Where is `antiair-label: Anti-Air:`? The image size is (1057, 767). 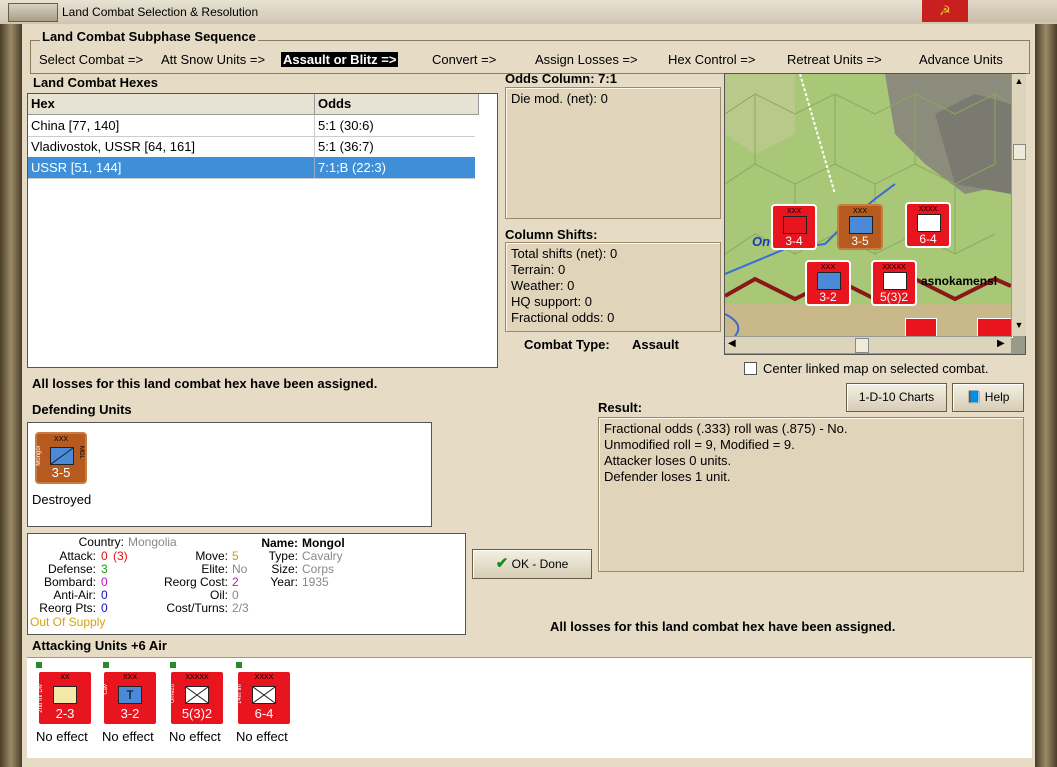 antiair-label: Anti-Air: is located at coordinates (74, 595).